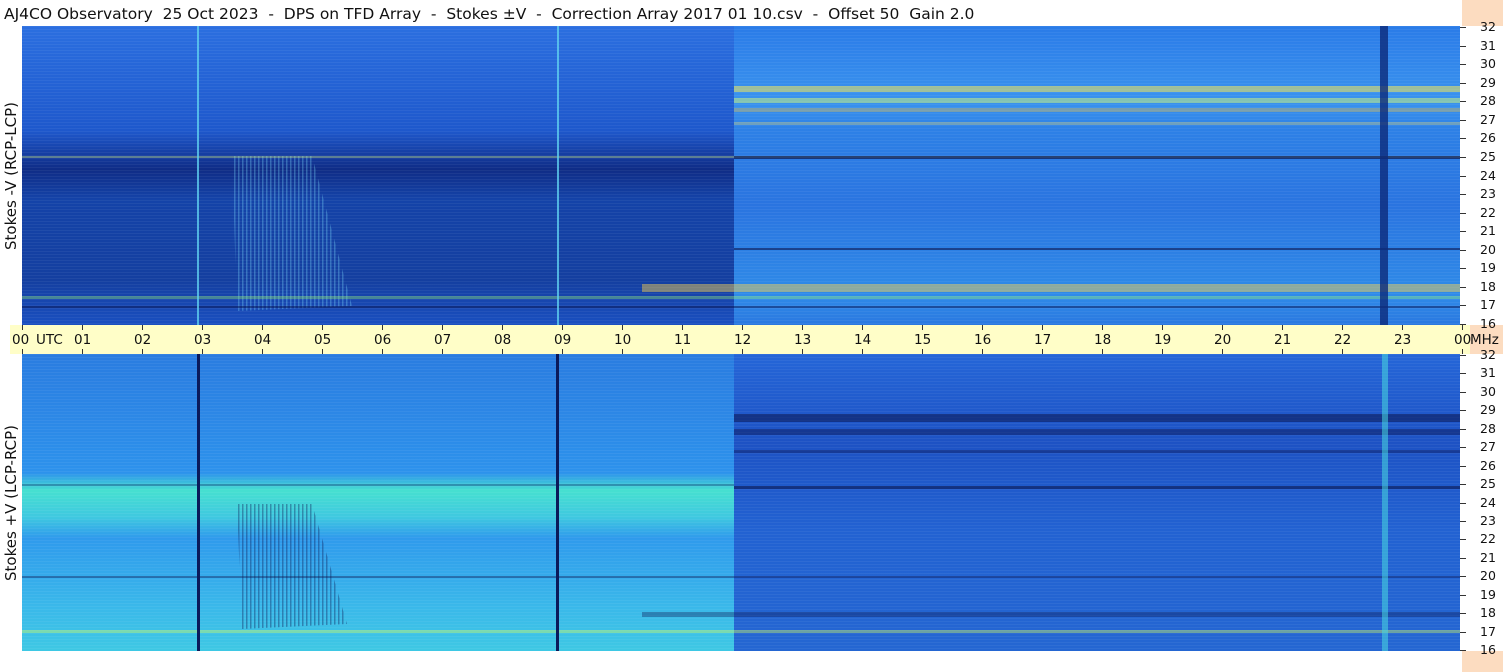  I want to click on time-label-12: 12, so click(743, 340).